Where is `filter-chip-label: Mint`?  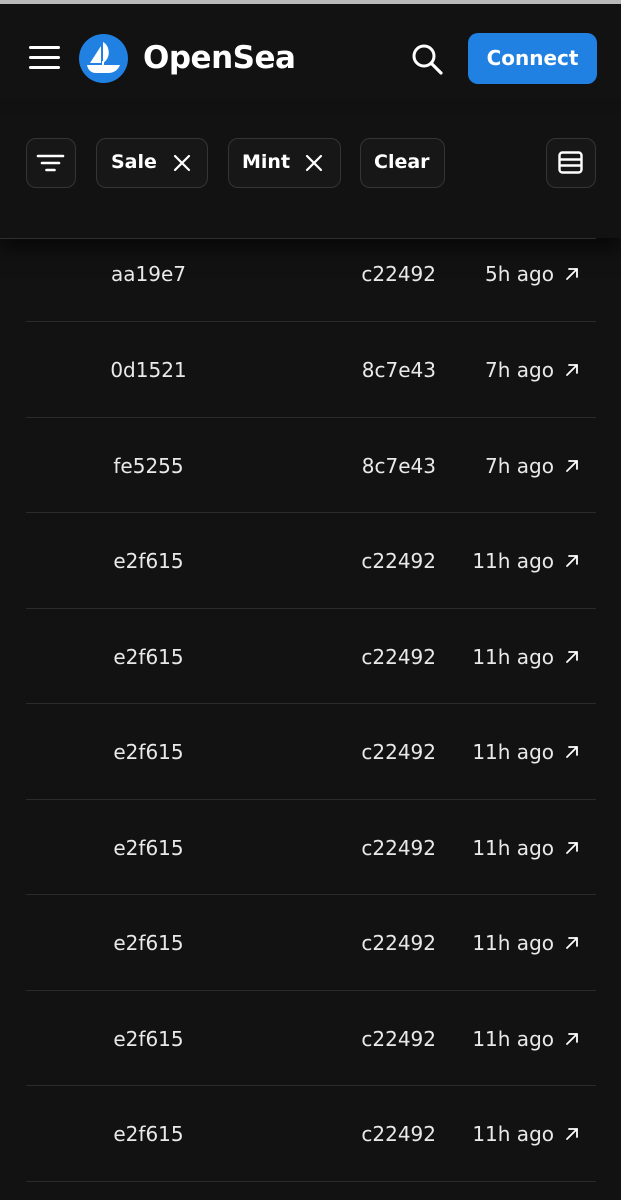 filter-chip-label: Mint is located at coordinates (266, 162).